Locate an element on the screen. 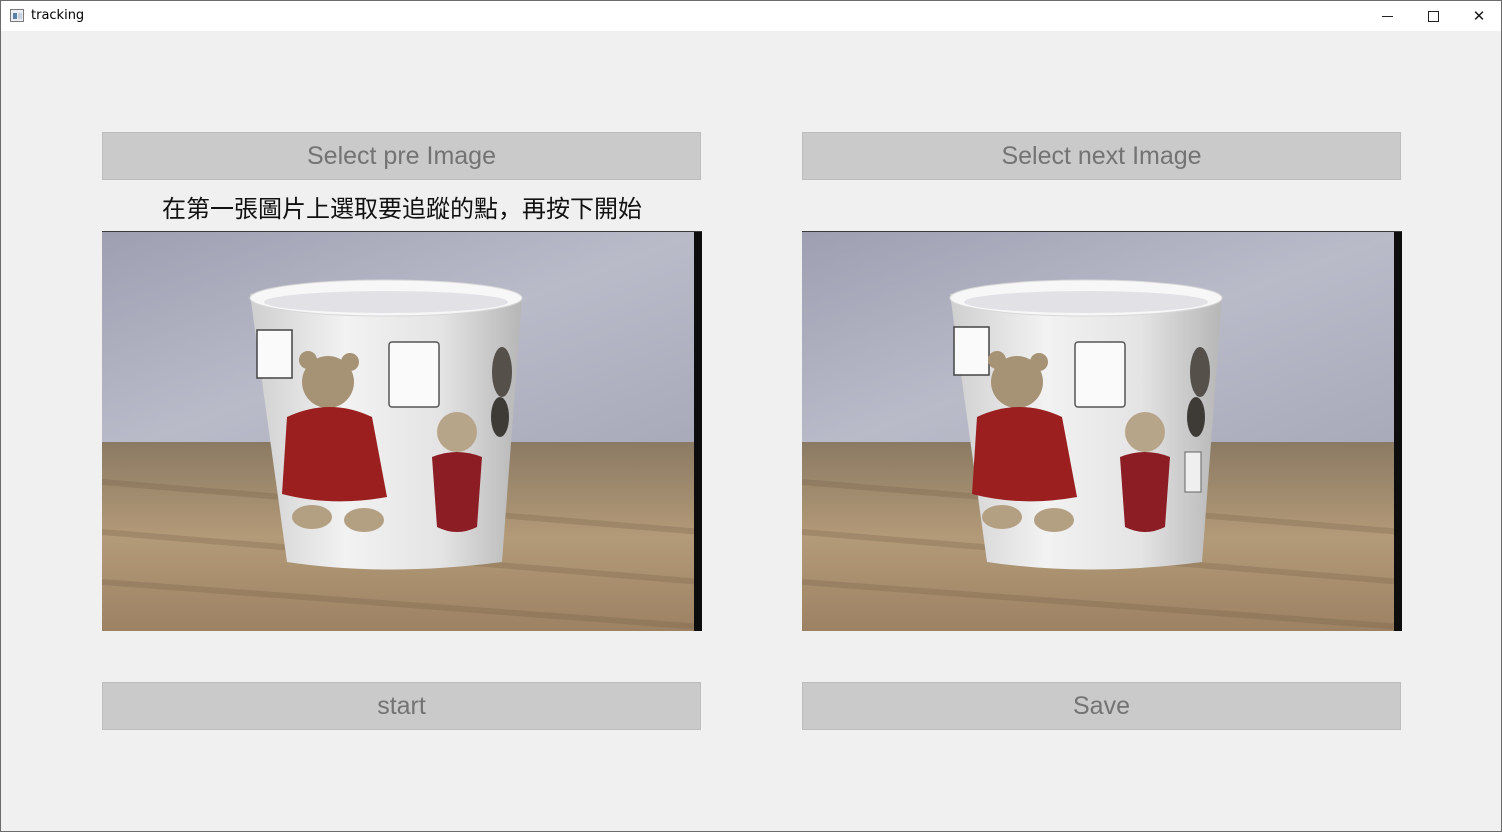  window-title: tracking is located at coordinates (58, 15).